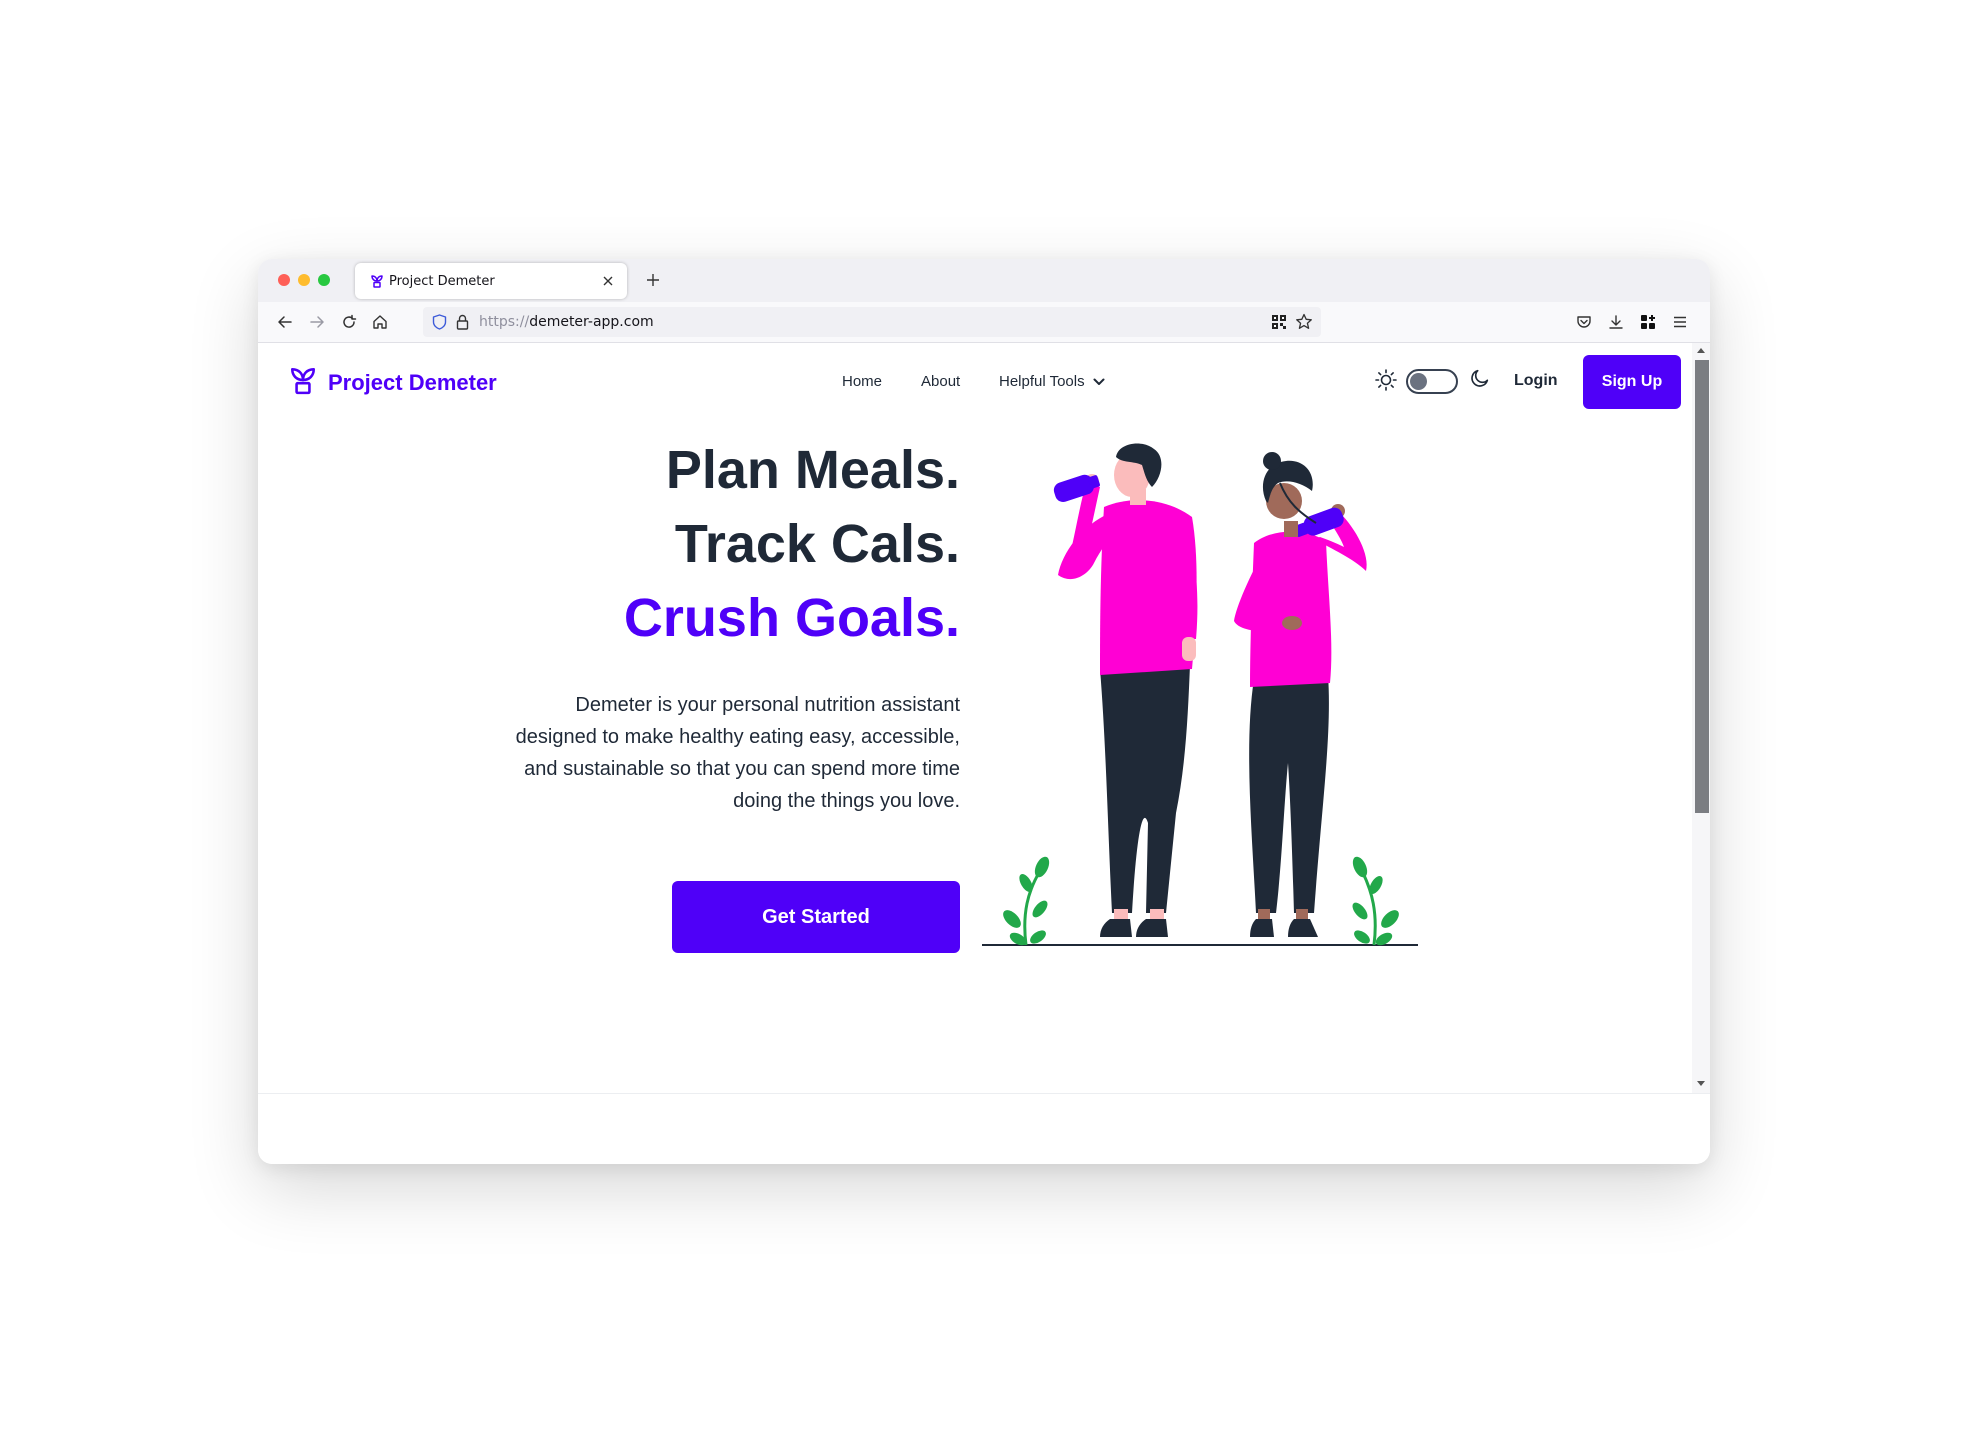 The image size is (1976, 1436). Describe the element at coordinates (1480, 380) in the screenshot. I see `moon-icon` at that location.